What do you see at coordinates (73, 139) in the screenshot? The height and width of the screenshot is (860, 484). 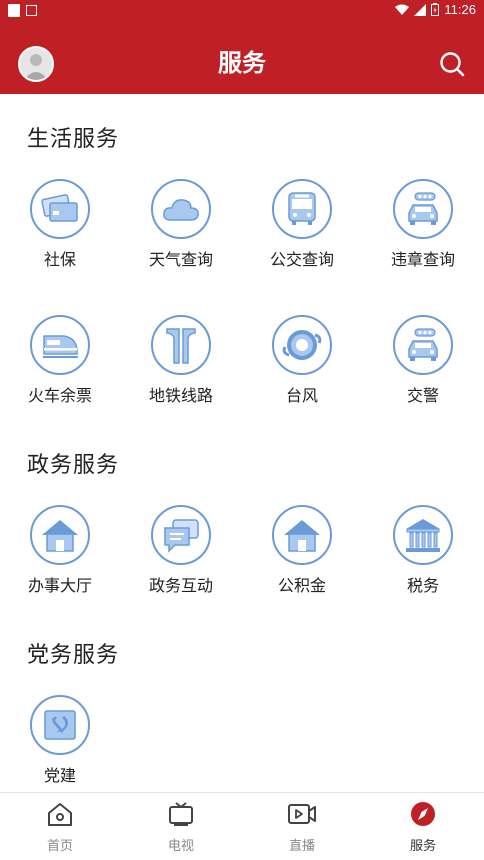 I see `section-title-life: 生活服务` at bounding box center [73, 139].